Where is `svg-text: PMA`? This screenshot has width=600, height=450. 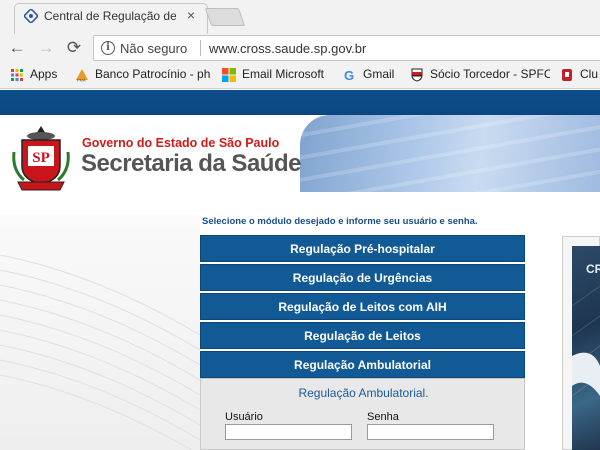 svg-text: PMA is located at coordinates (81, 79).